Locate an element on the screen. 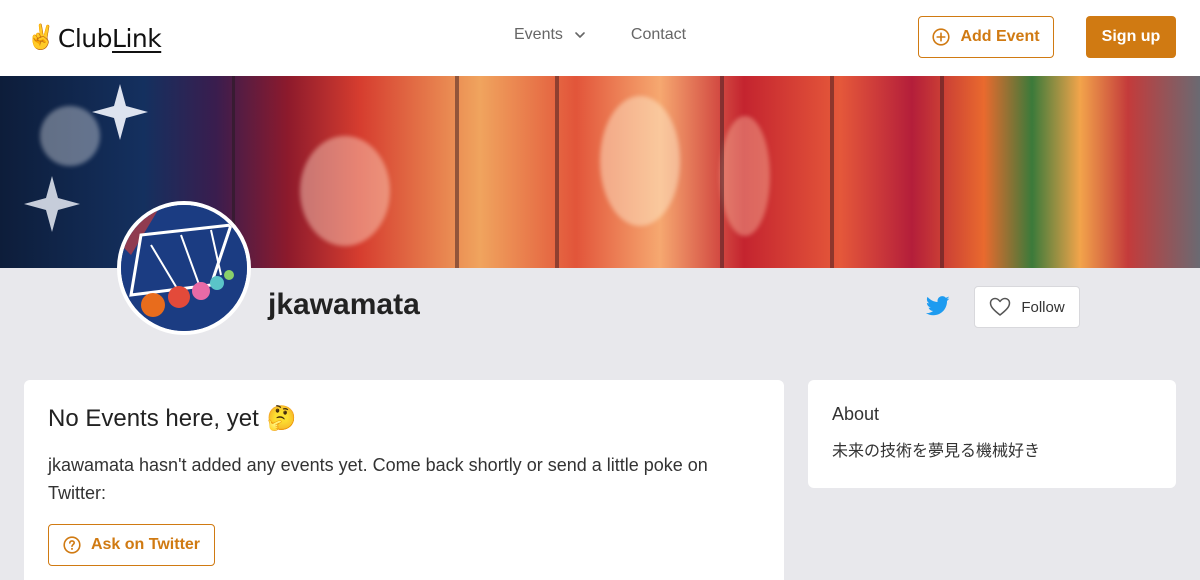  ask-on-twitter-button: Ask on Twitter is located at coordinates (131, 545).